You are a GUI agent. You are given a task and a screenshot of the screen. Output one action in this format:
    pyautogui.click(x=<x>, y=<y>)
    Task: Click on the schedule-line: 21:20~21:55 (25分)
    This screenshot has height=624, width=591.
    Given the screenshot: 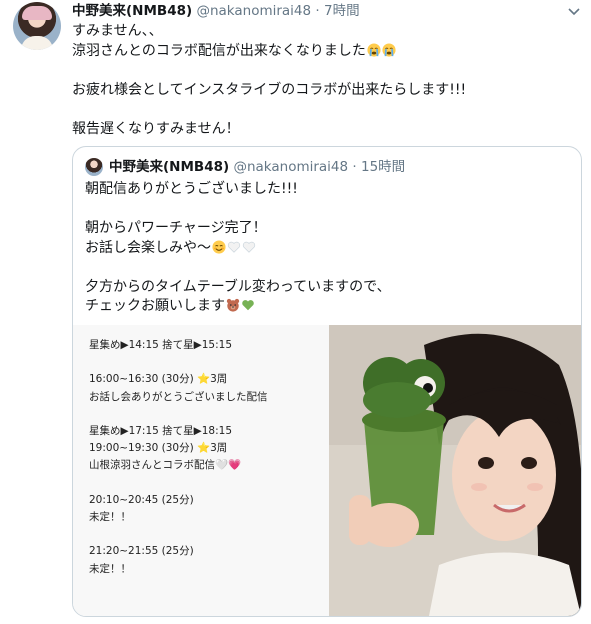 What is the action you would take?
    pyautogui.click(x=141, y=551)
    